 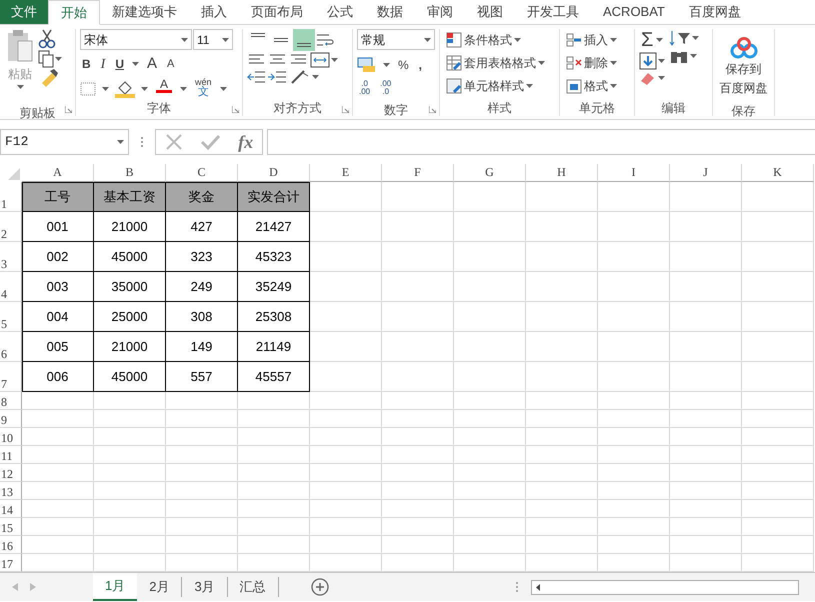 What do you see at coordinates (11, 437) in the screenshot?
I see `row-header: 10` at bounding box center [11, 437].